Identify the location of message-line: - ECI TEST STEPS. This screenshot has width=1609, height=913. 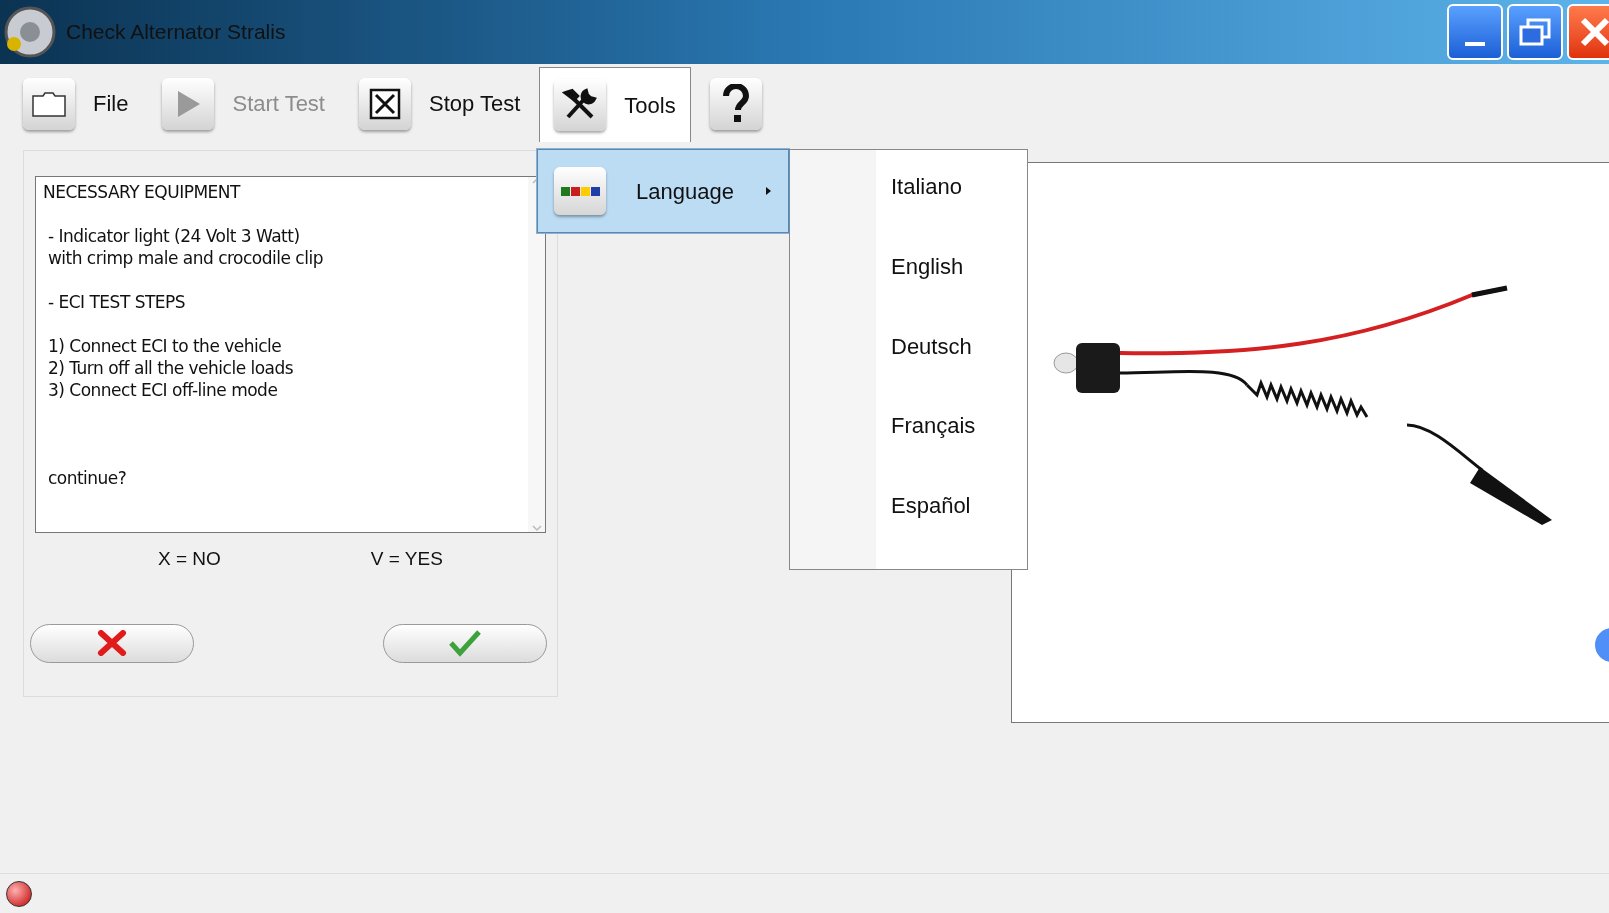
(116, 302).